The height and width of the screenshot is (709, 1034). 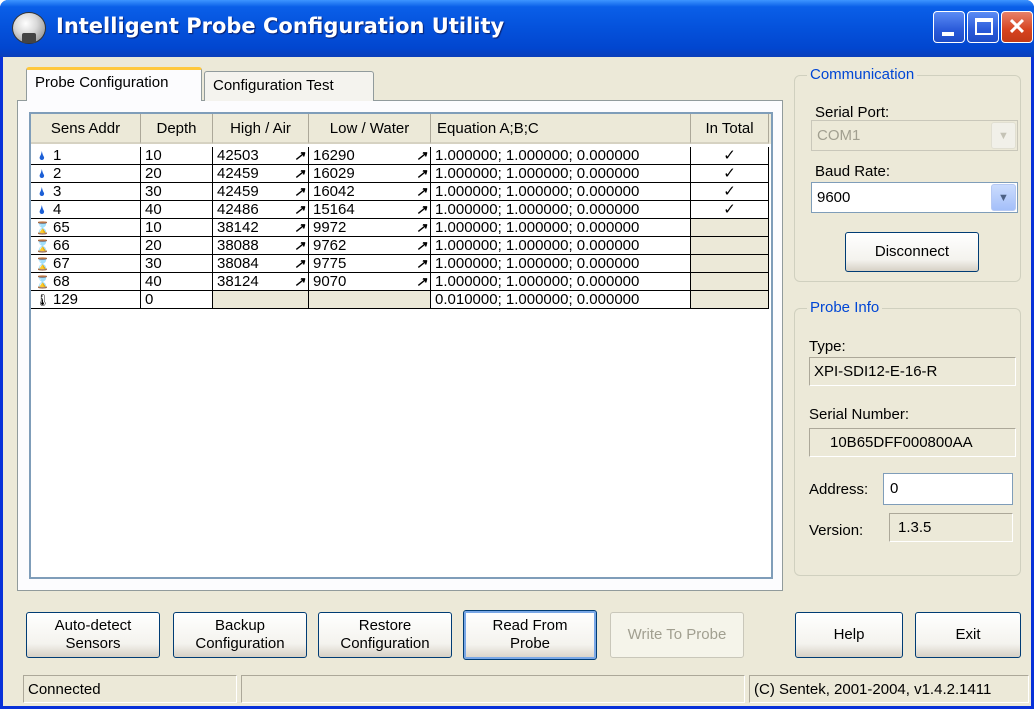 What do you see at coordinates (914, 197) in the screenshot?
I see `baud-rate-select: 9600 ▼` at bounding box center [914, 197].